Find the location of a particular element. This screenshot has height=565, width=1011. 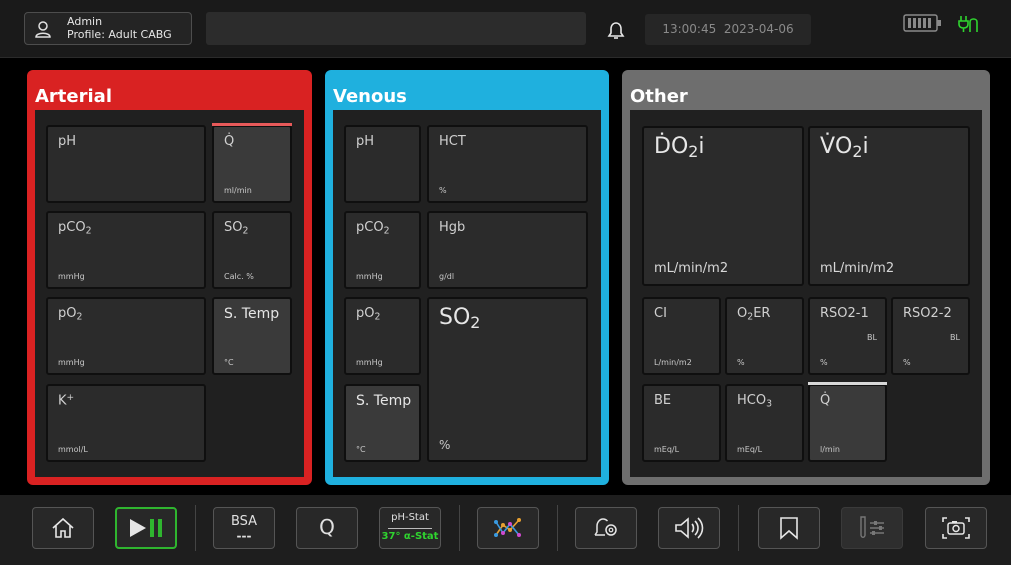

bsa-button: BSA --- is located at coordinates (244, 528).